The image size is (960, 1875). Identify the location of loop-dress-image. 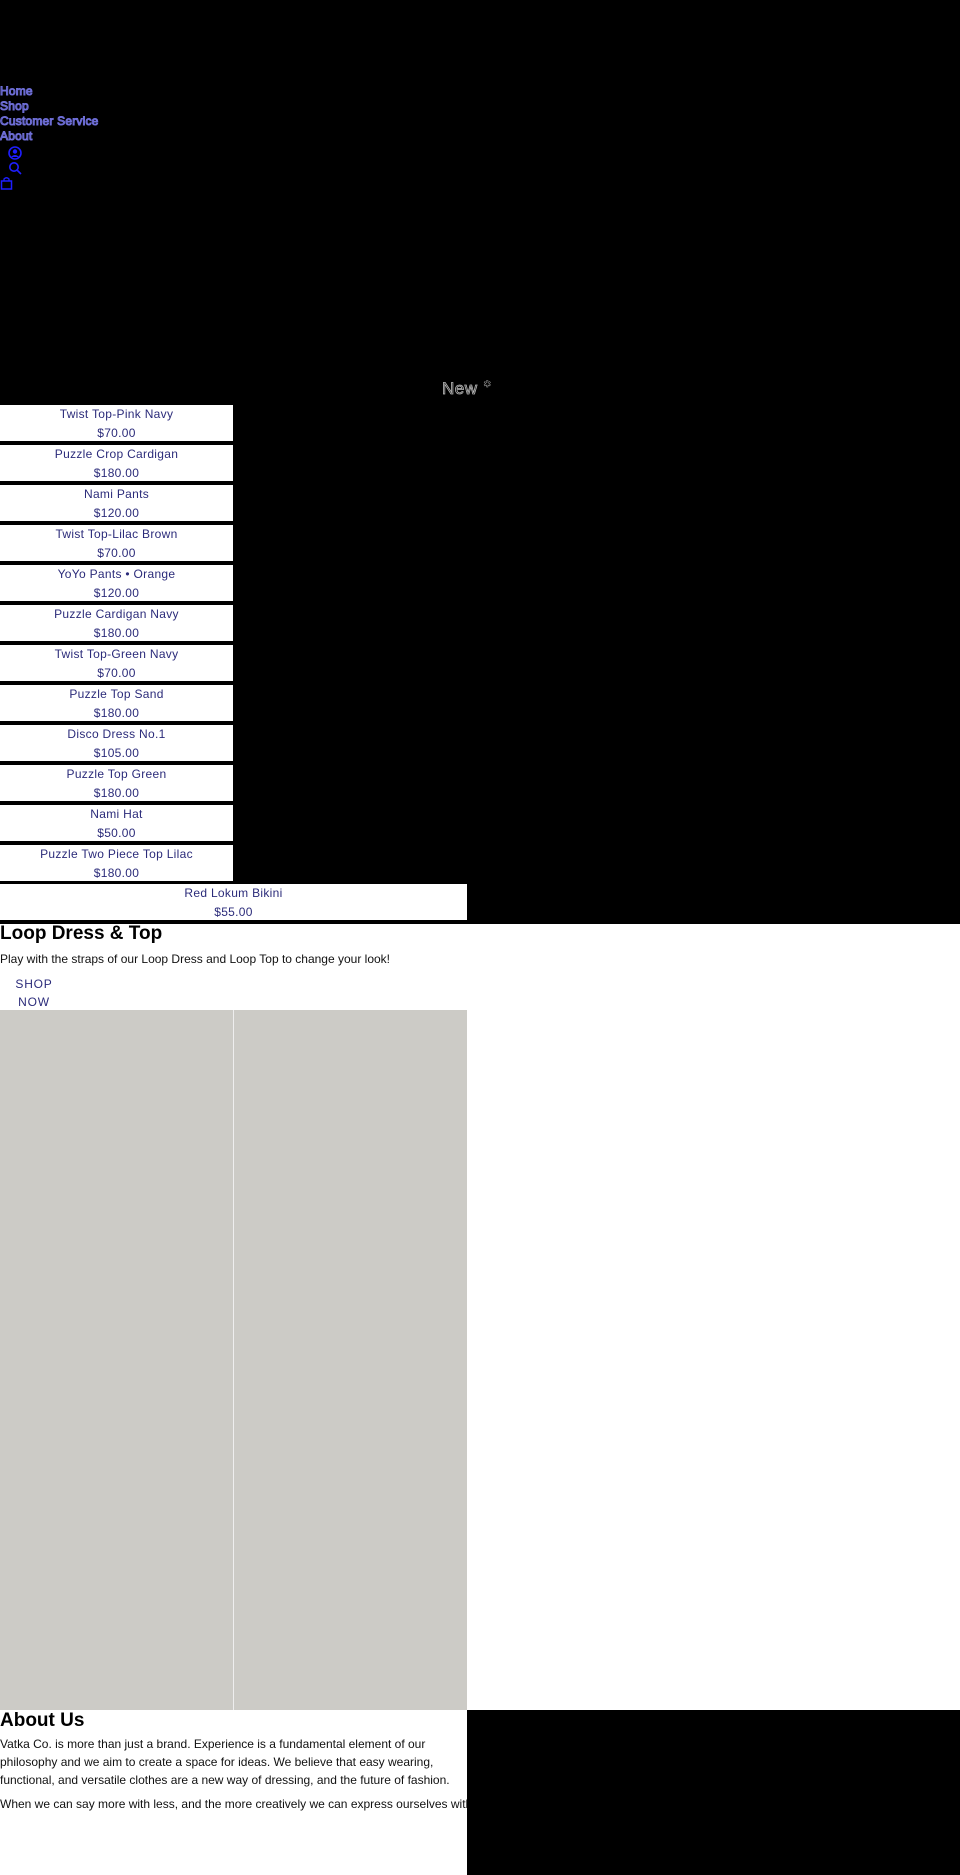
(116, 1360).